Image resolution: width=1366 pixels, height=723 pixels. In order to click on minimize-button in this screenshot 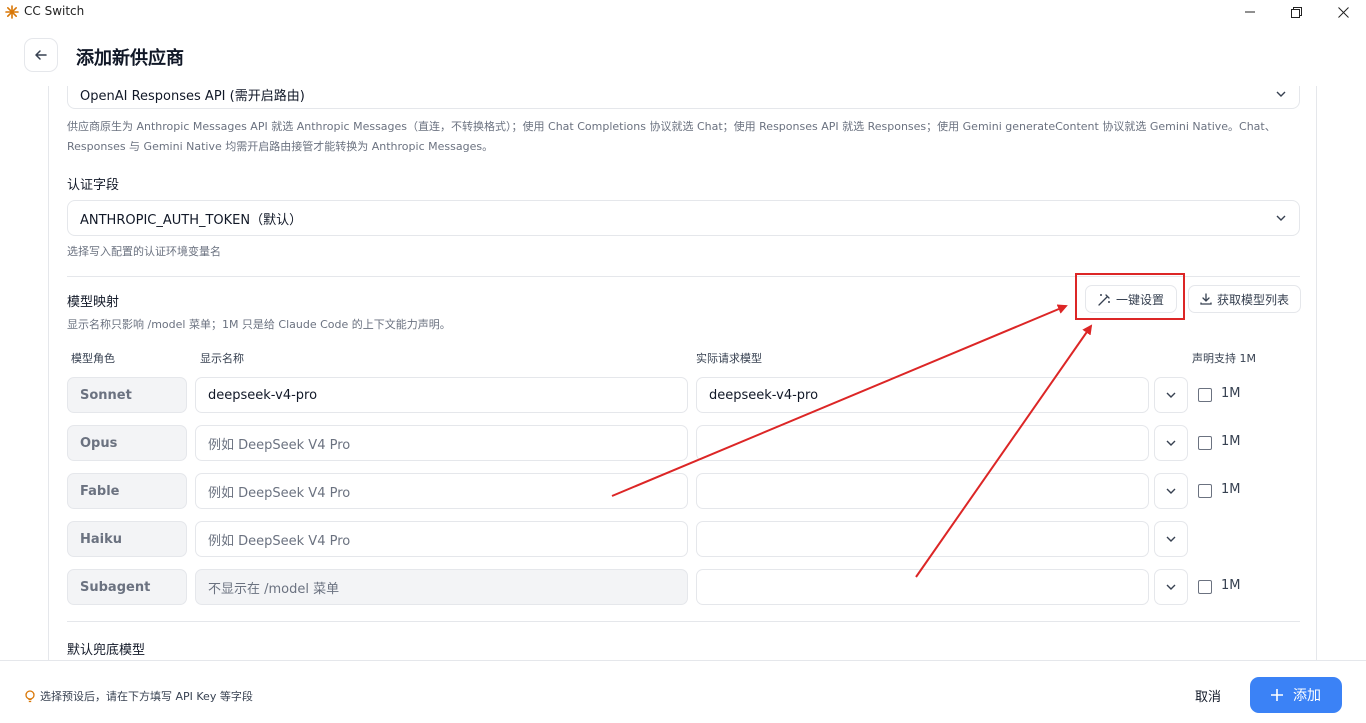, I will do `click(1250, 12)`.